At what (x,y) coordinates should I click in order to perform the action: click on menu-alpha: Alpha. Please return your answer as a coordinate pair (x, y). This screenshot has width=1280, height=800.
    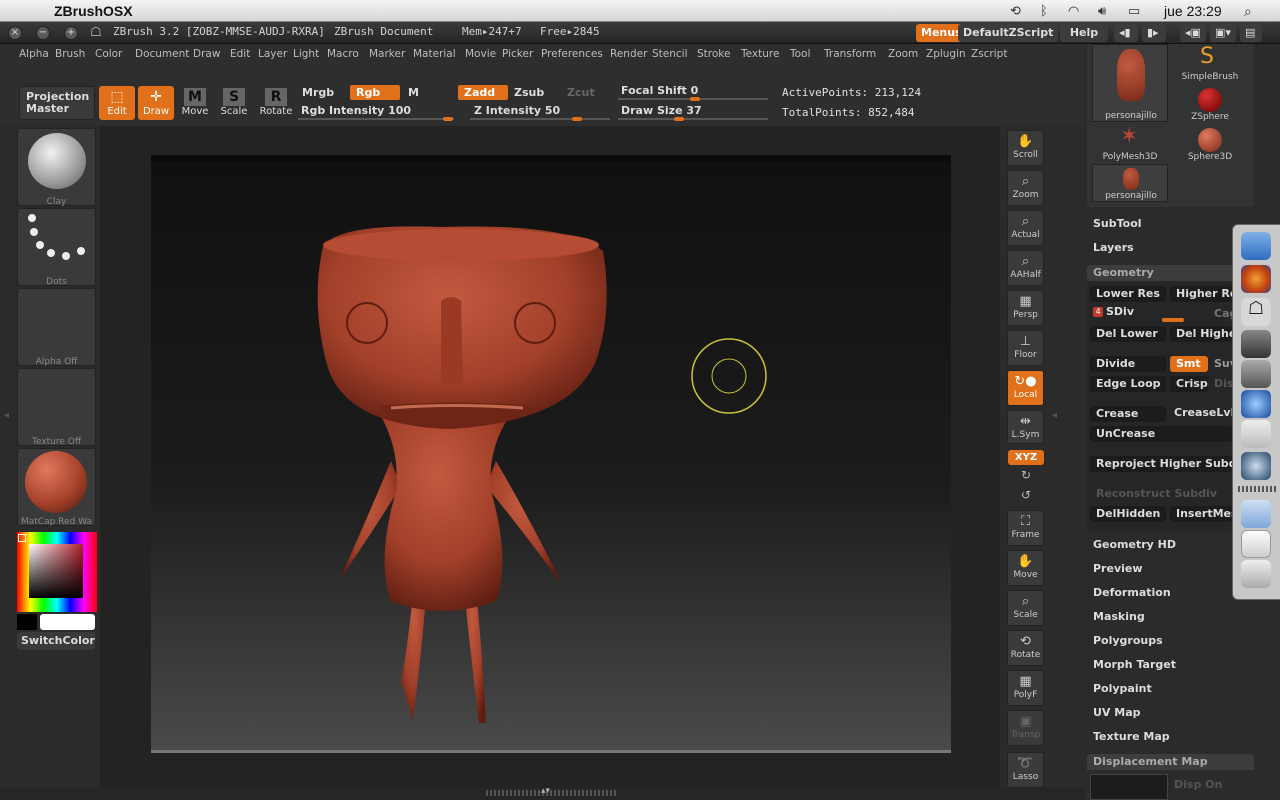
    Looking at the image, I should click on (34, 54).